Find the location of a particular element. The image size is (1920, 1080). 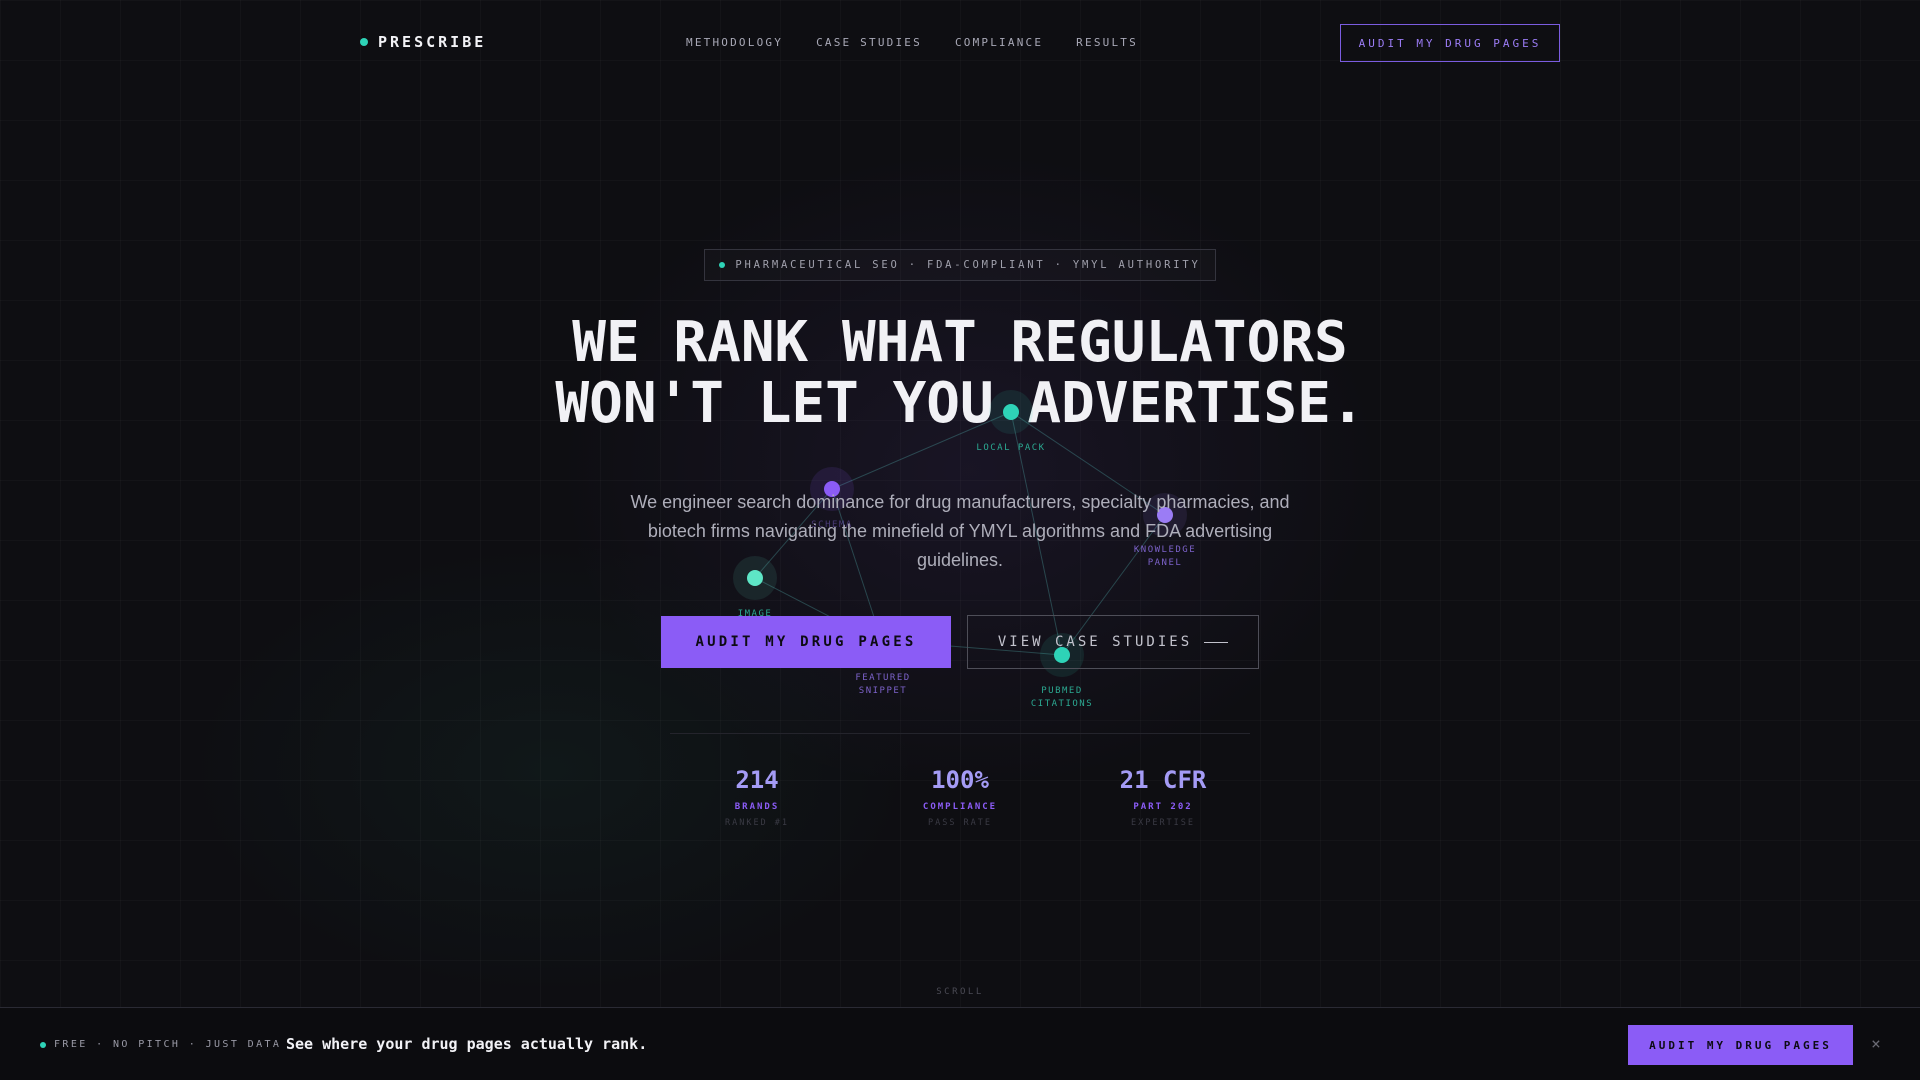

stat-label: PART 202 is located at coordinates (1163, 807).